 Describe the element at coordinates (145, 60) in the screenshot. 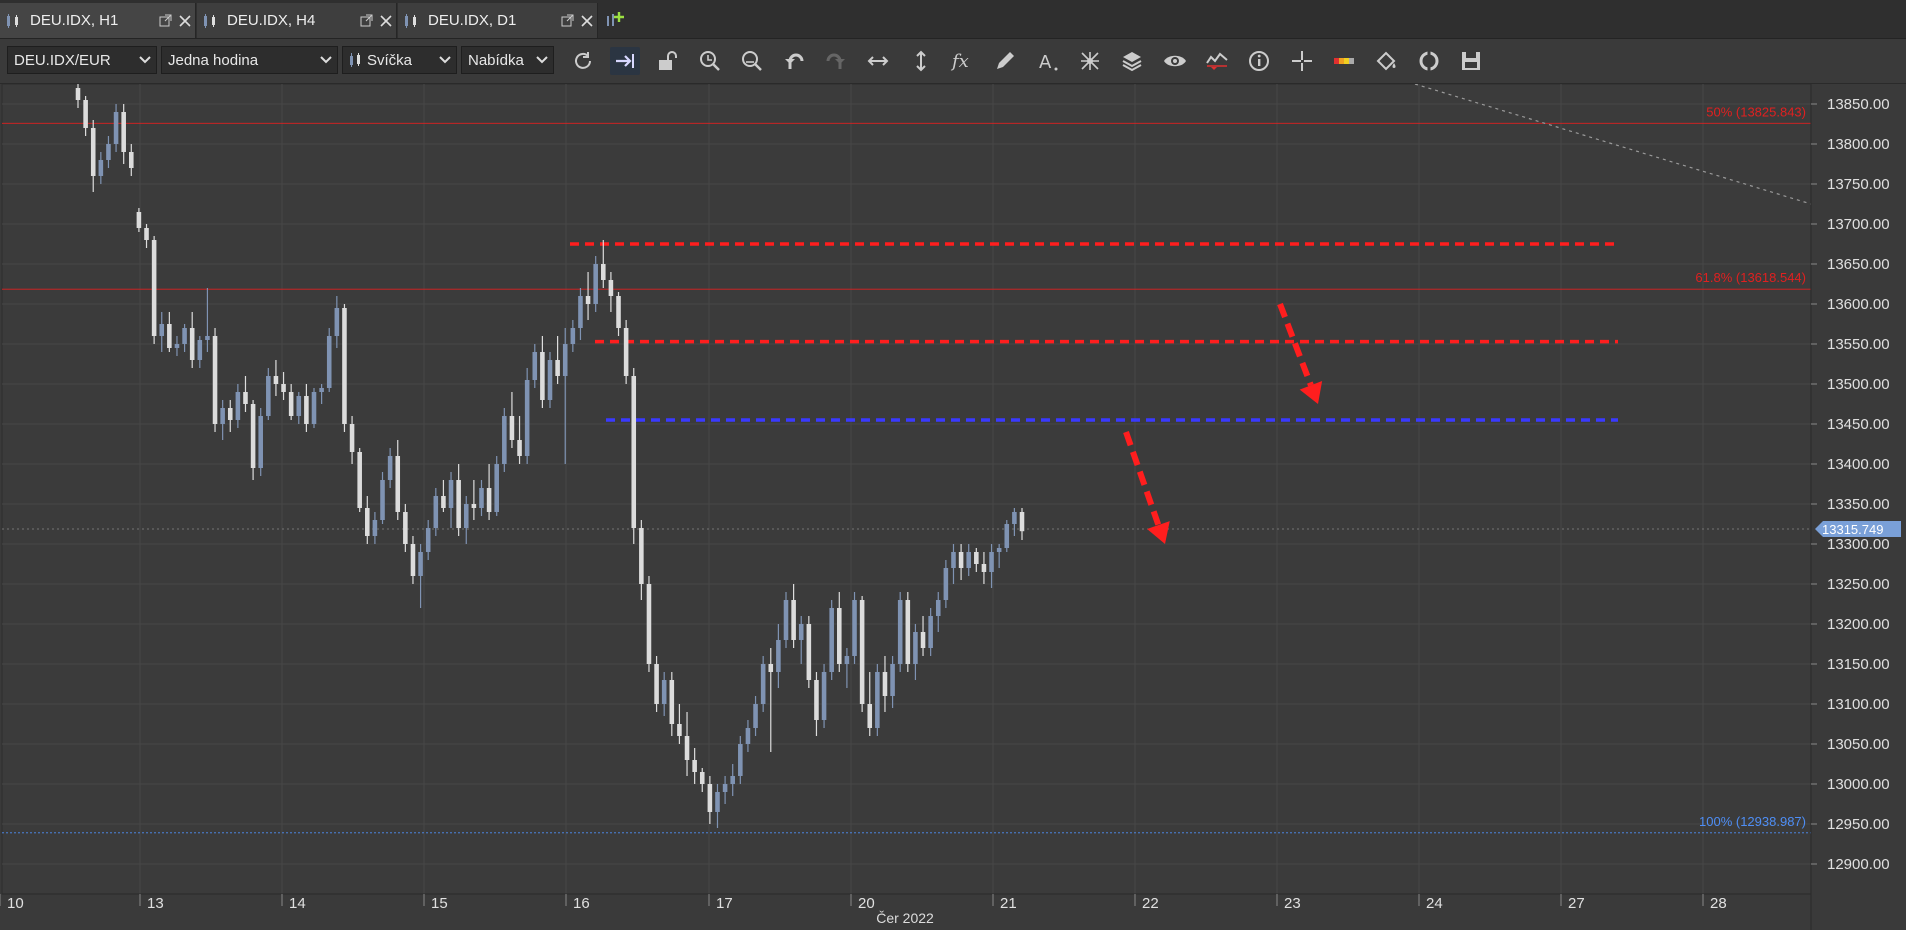

I see `chevron-down-icon` at that location.